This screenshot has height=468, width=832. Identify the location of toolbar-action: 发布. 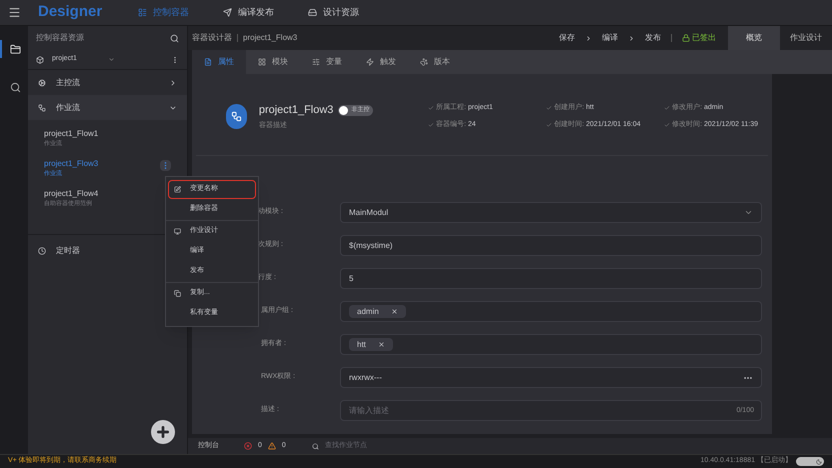
(653, 38).